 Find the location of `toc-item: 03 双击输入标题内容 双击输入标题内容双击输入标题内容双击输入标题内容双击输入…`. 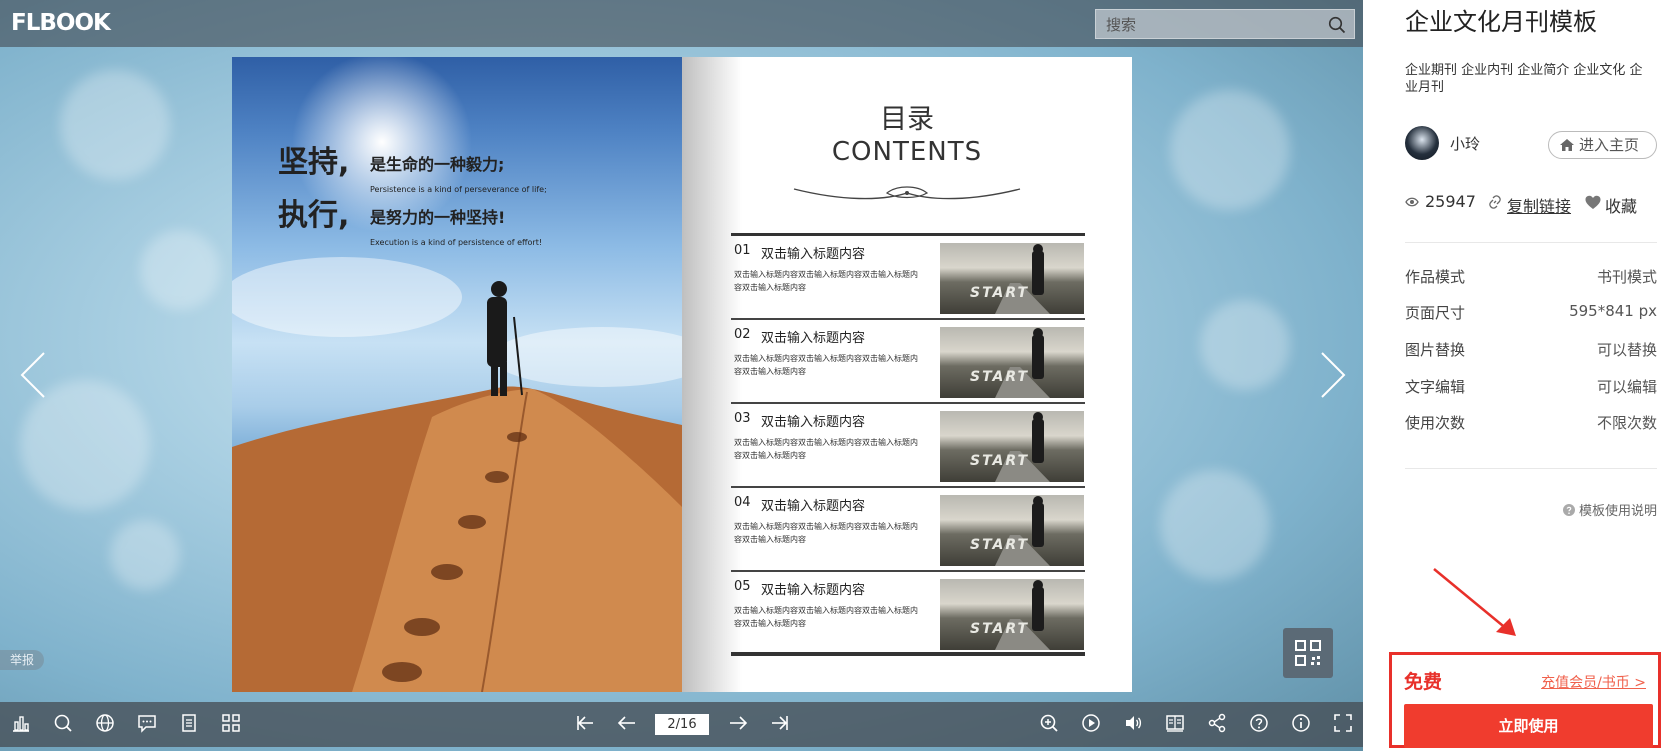

toc-item: 03 双击输入标题内容 双击输入标题内容双击输入标题内容双击输入标题内容双击输入… is located at coordinates (908, 446).